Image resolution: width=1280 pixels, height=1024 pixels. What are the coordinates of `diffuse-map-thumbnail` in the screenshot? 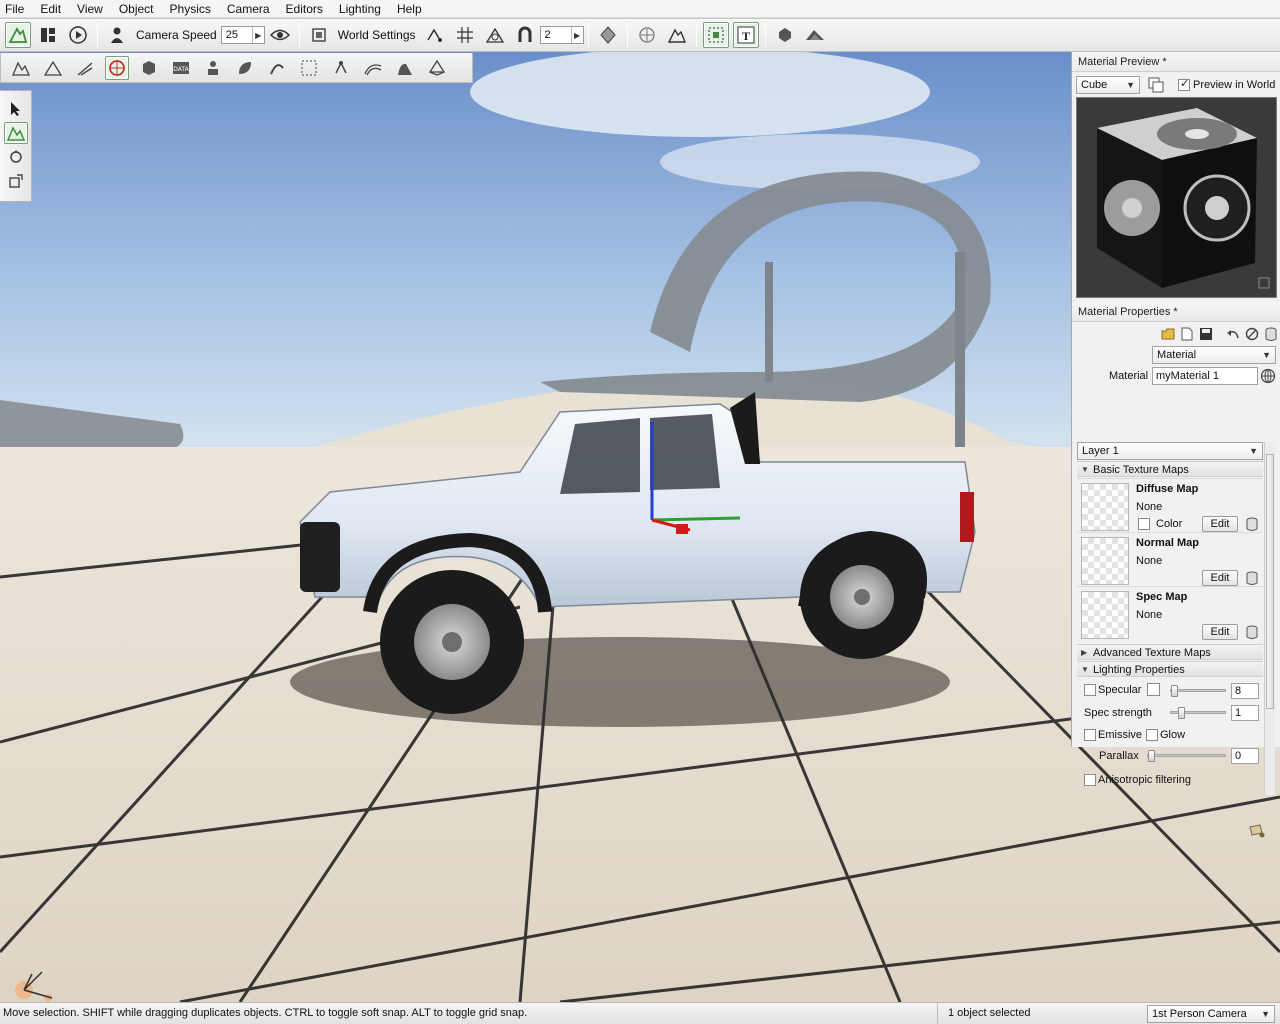 It's located at (1105, 507).